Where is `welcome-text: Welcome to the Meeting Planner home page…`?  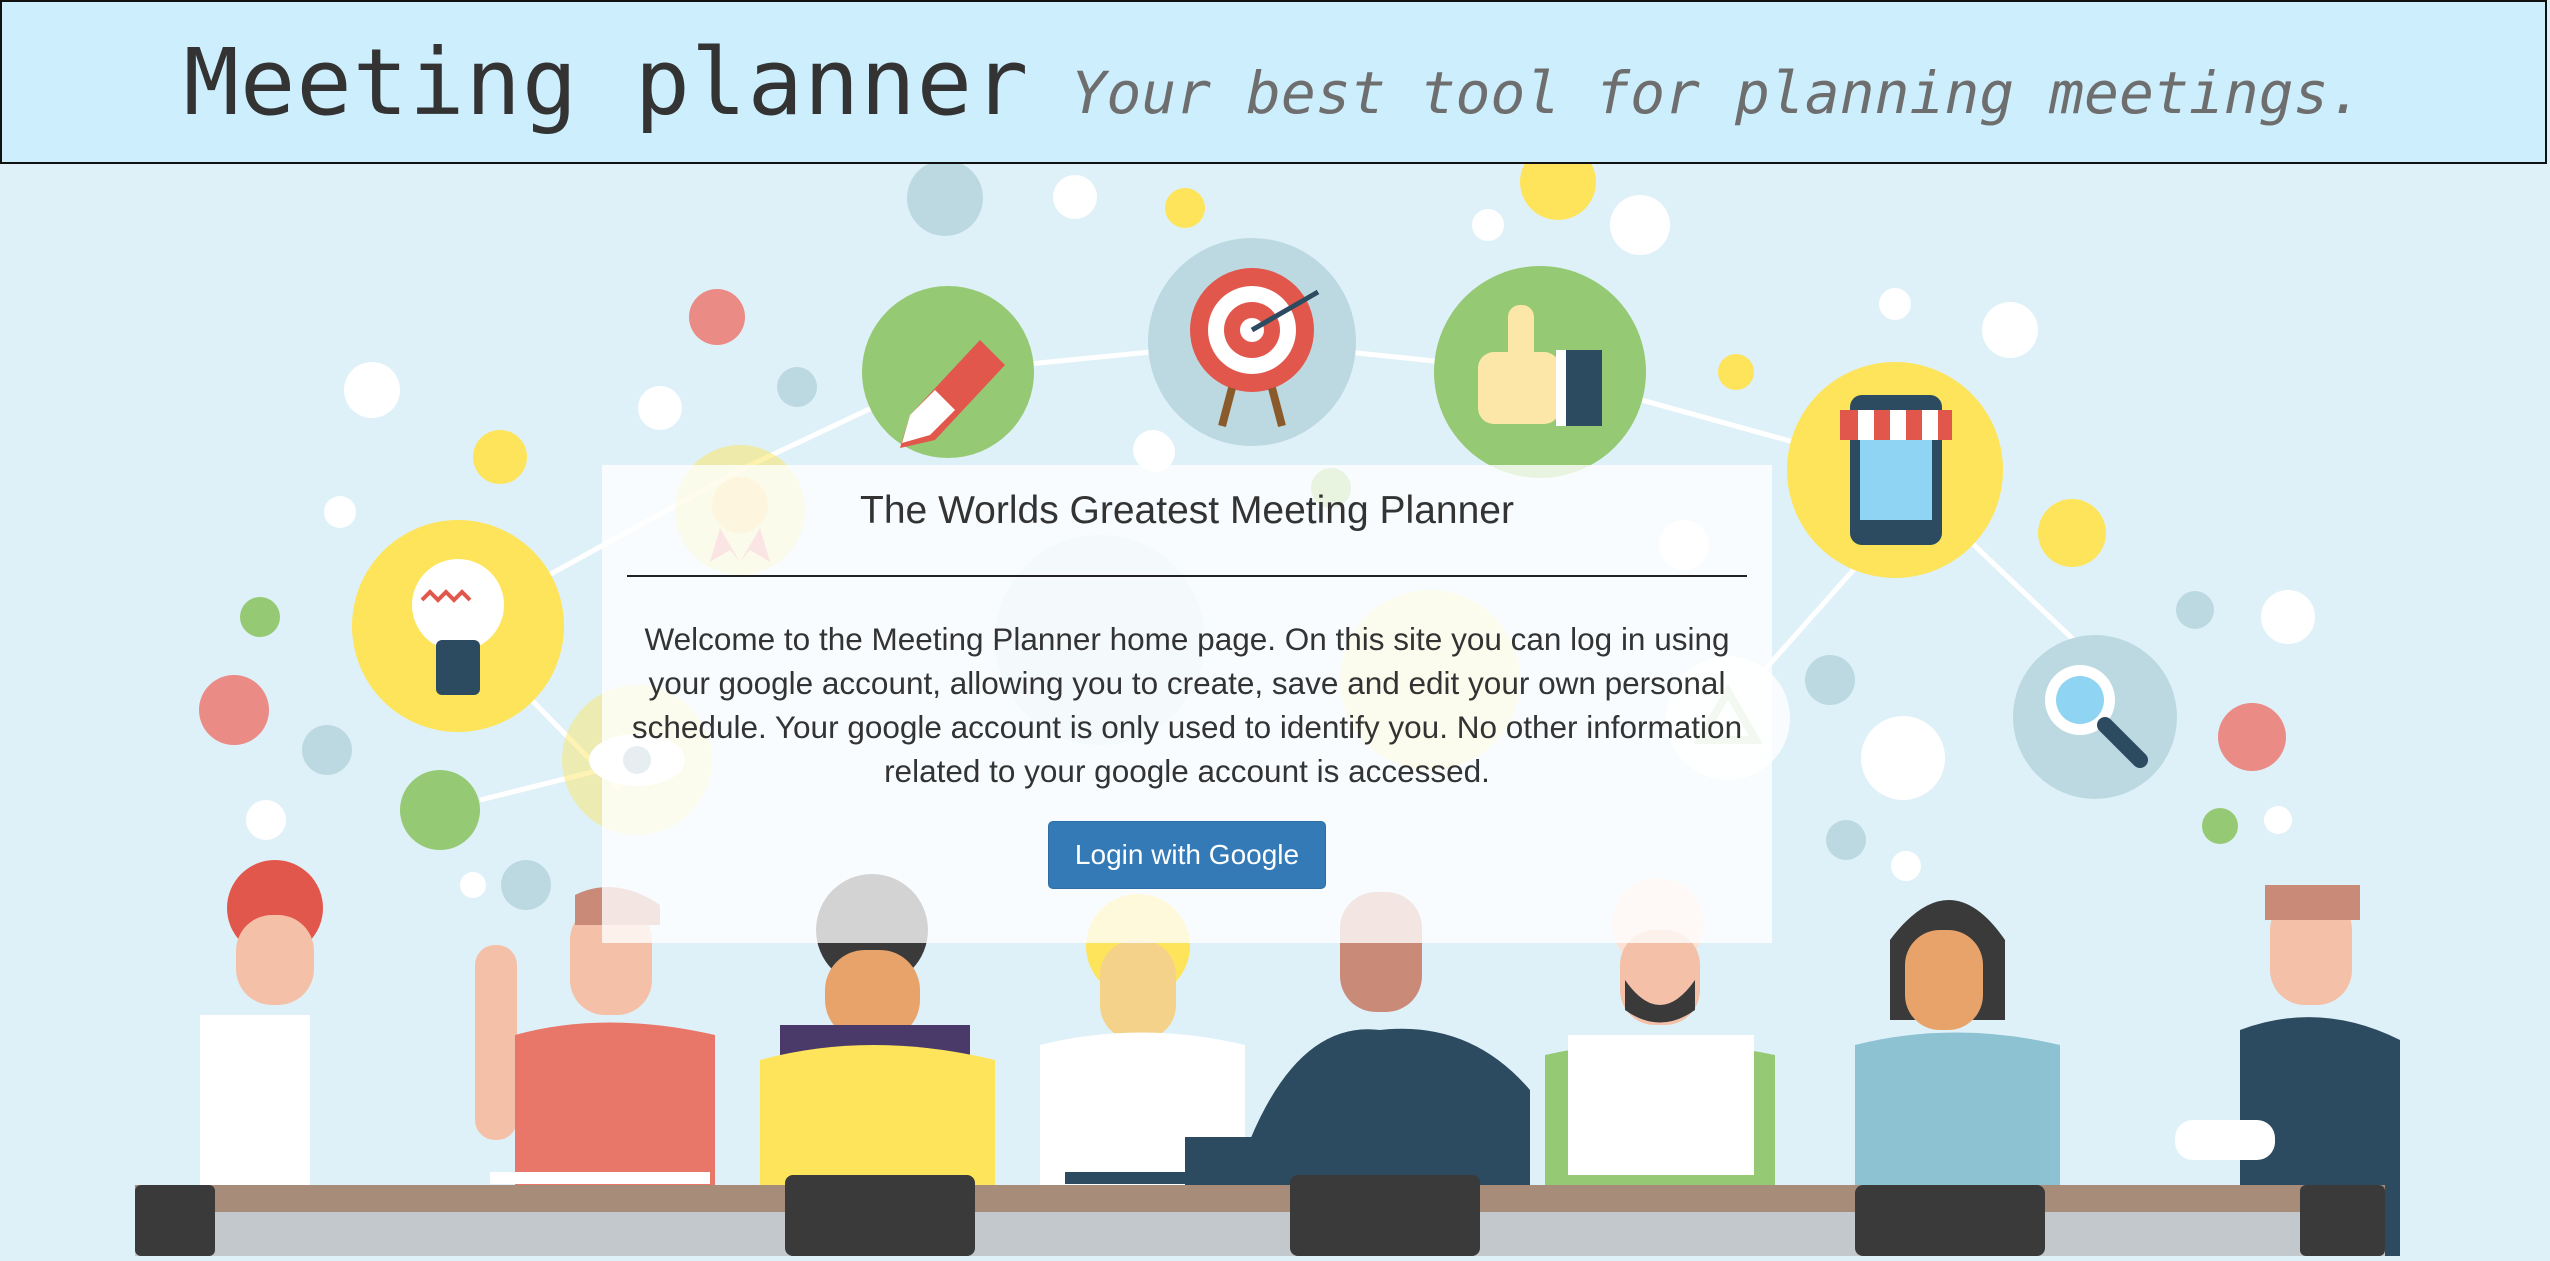 welcome-text: Welcome to the Meeting Planner home page… is located at coordinates (1187, 705).